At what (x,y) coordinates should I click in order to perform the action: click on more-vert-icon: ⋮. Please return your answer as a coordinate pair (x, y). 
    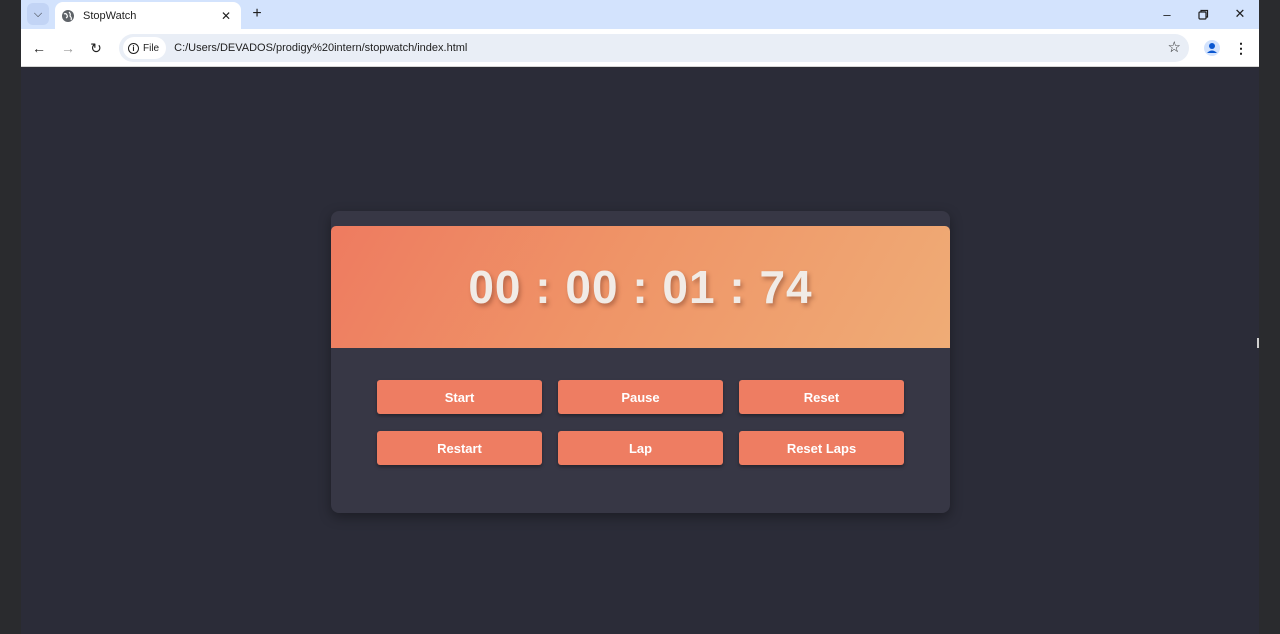
    Looking at the image, I should click on (1241, 47).